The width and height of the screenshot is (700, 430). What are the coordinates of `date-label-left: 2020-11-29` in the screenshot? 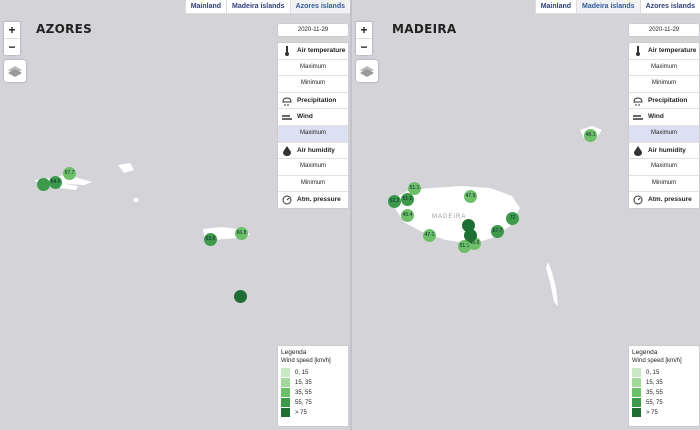 It's located at (313, 30).